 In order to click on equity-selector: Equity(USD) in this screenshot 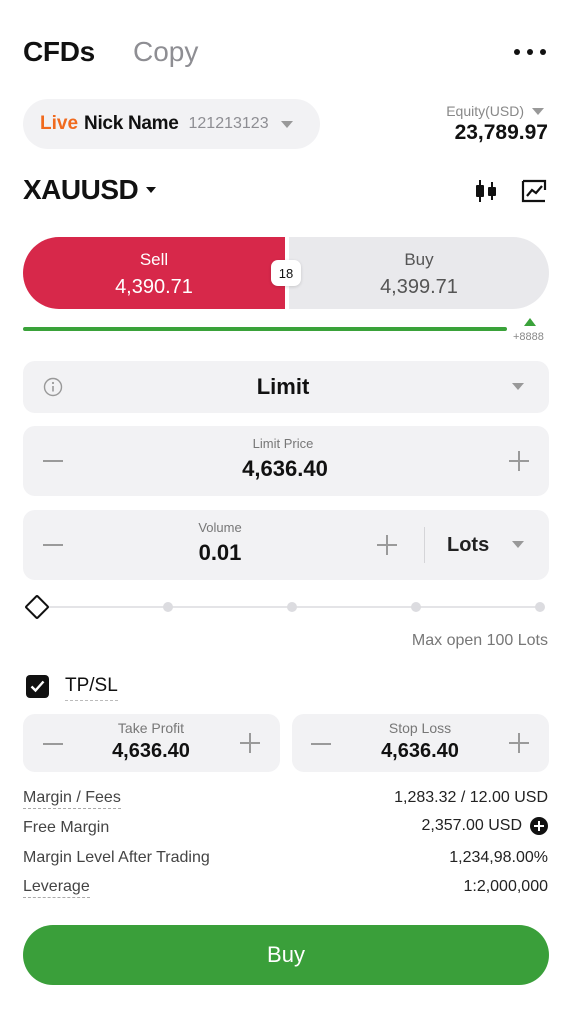, I will do `click(495, 111)`.